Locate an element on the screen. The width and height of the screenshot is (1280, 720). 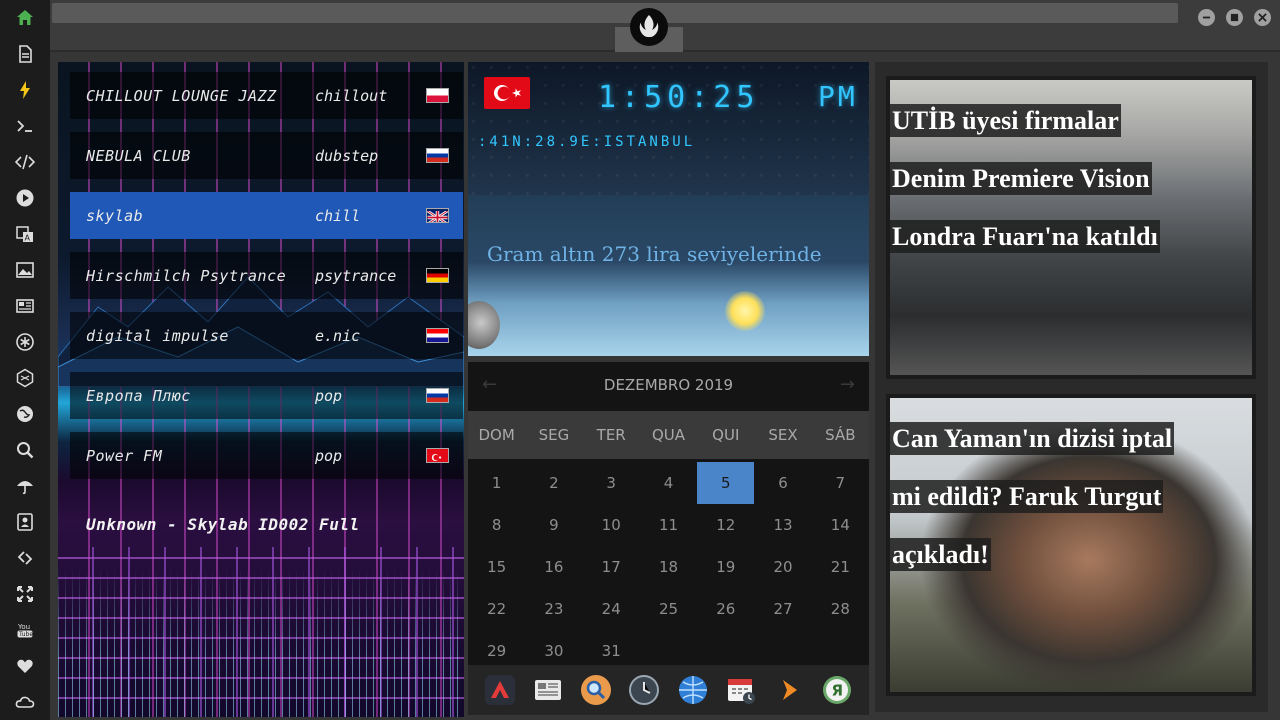
red-triangle-app-icon is located at coordinates (500, 690).